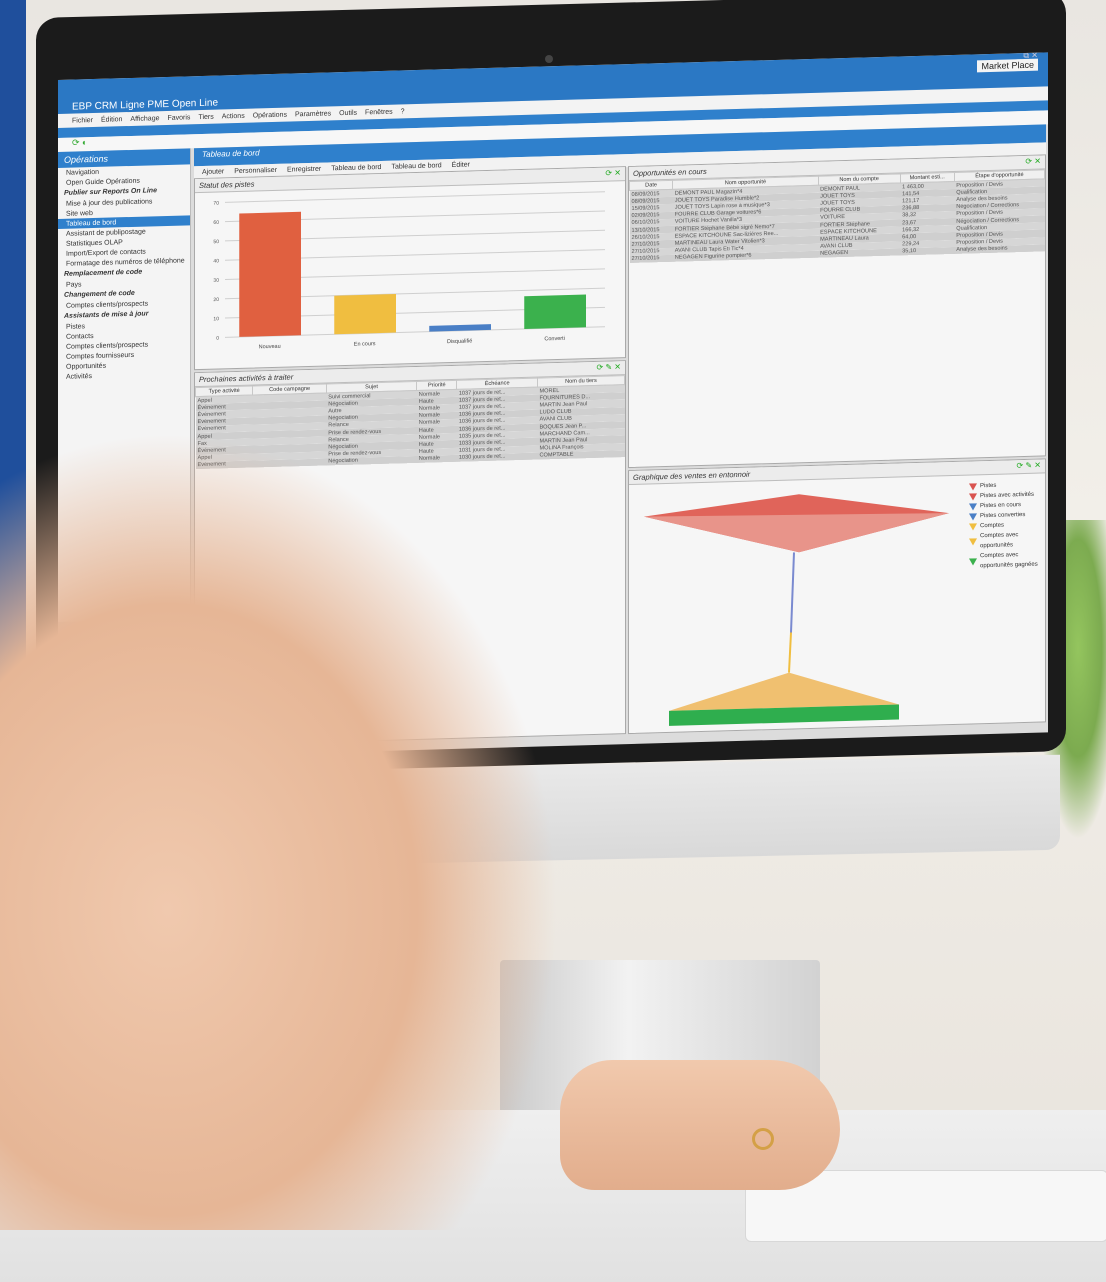 The image size is (1106, 1282). What do you see at coordinates (213, 172) in the screenshot?
I see `toolbar-button: Ajouter` at bounding box center [213, 172].